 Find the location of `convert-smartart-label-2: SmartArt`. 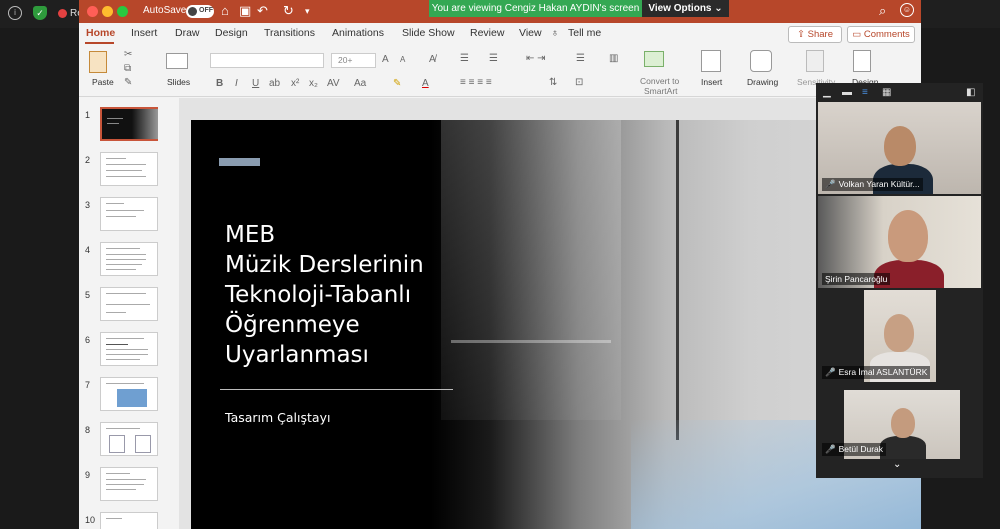

convert-smartart-label-2: SmartArt is located at coordinates (661, 91).